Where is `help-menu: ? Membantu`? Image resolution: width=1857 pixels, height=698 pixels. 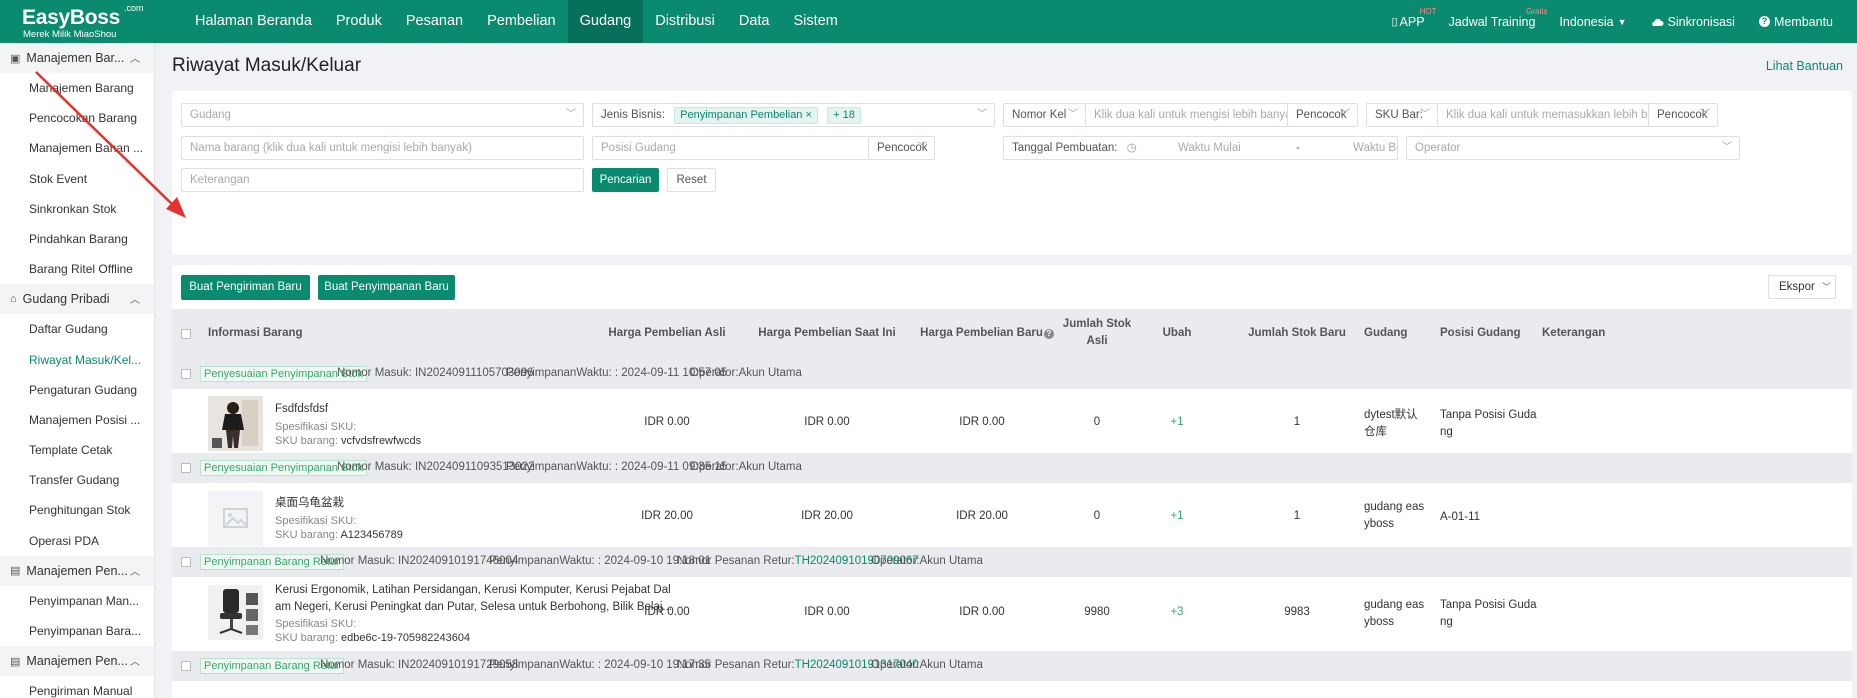 help-menu: ? Membantu is located at coordinates (1795, 22).